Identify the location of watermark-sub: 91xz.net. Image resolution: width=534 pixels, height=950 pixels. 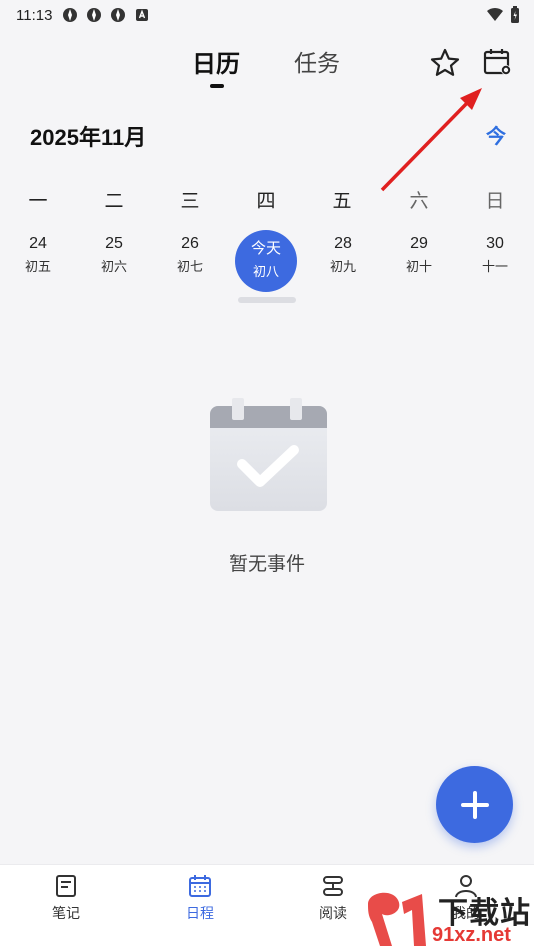
(471, 935).